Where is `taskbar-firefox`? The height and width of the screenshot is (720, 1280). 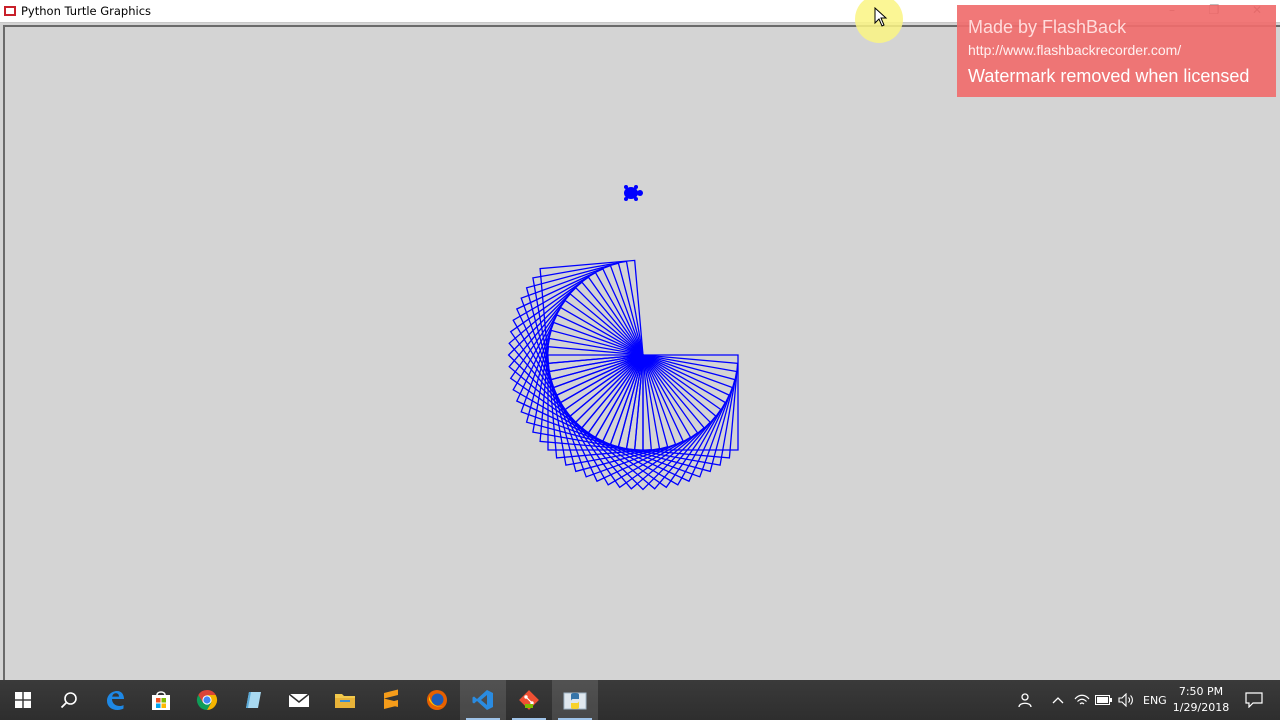 taskbar-firefox is located at coordinates (437, 700).